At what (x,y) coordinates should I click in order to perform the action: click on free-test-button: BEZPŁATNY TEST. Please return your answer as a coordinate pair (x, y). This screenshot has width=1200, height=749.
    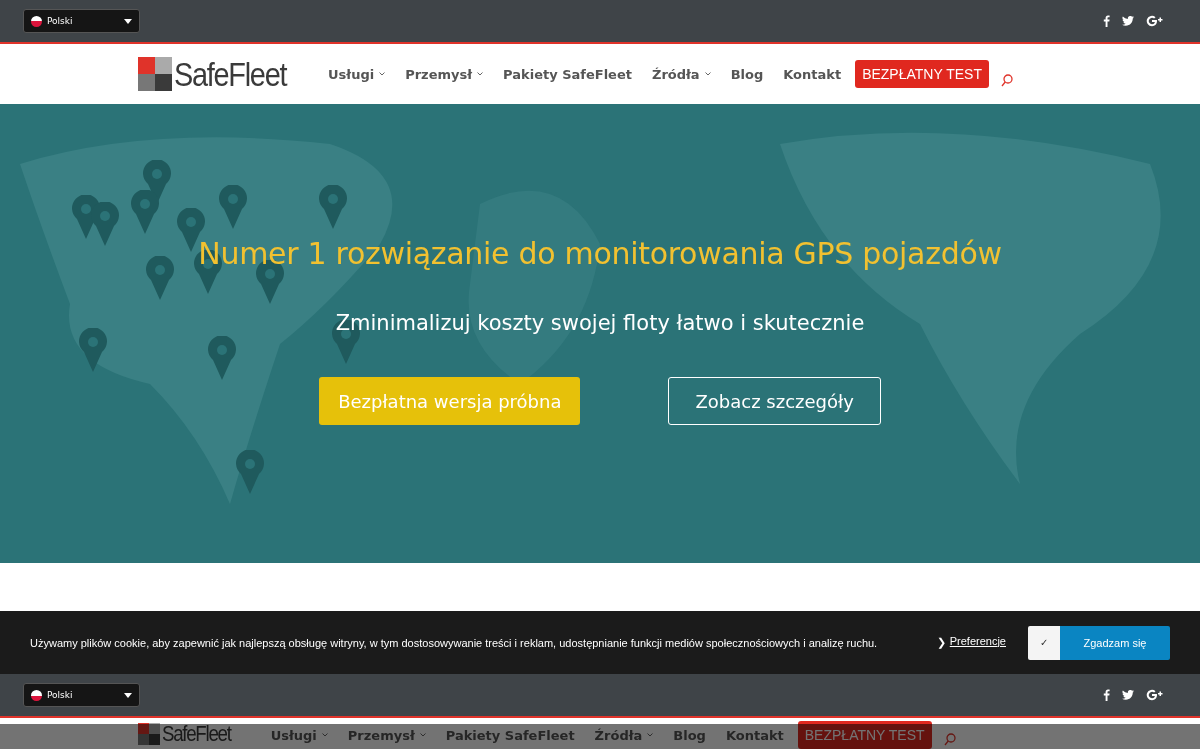
    Looking at the image, I should click on (922, 74).